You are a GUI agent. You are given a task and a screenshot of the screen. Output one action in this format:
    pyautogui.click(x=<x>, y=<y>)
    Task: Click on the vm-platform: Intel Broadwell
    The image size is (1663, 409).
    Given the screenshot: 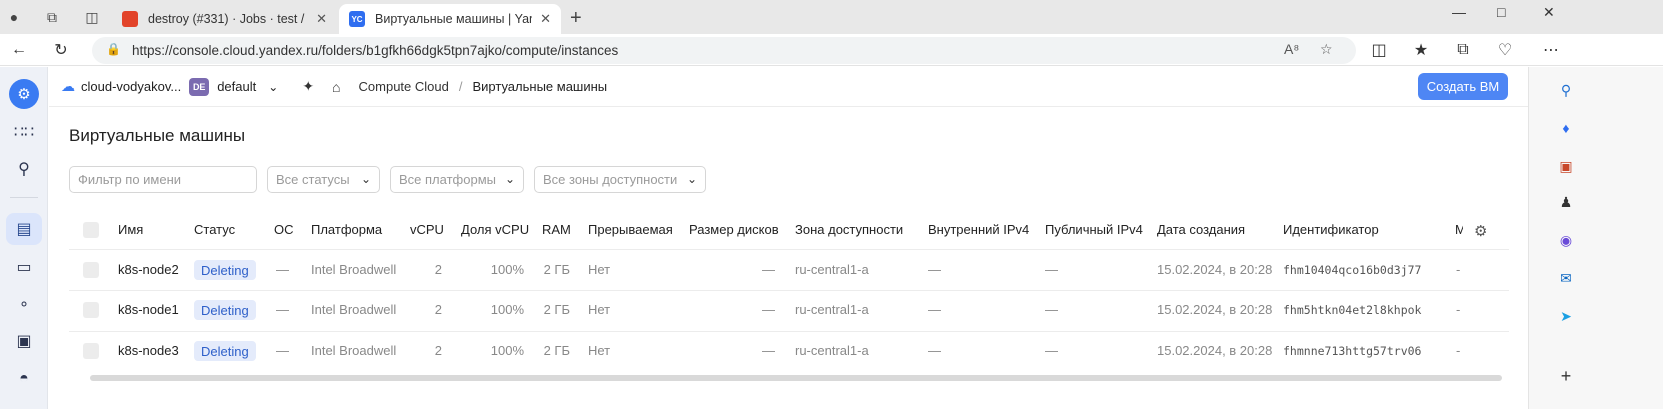 What is the action you would take?
    pyautogui.click(x=354, y=269)
    